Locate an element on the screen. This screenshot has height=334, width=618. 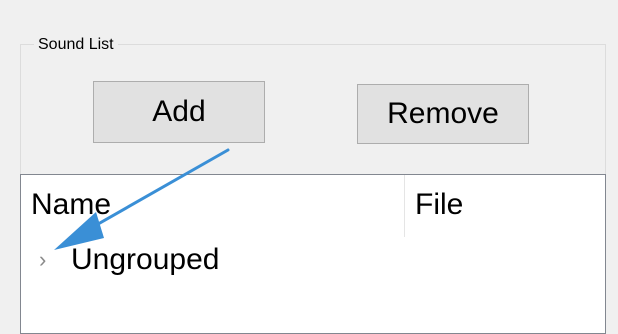
chevron-right-icon: › is located at coordinates (42, 260).